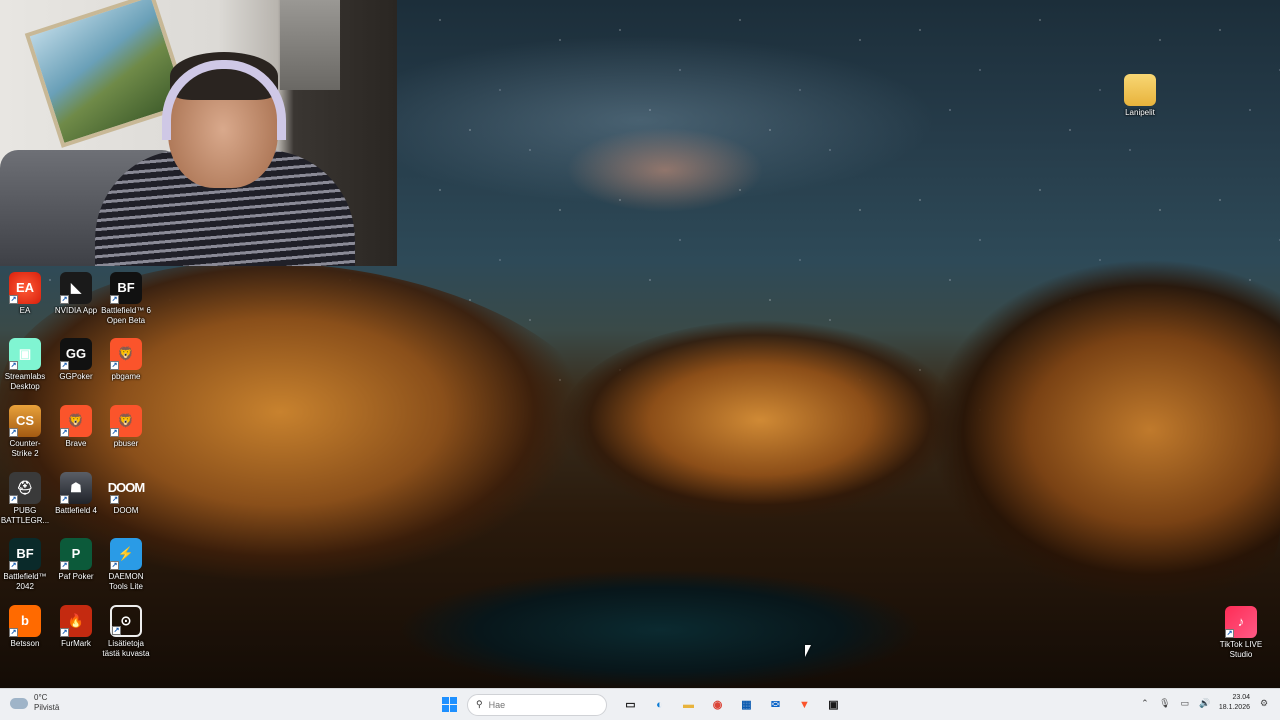 The height and width of the screenshot is (720, 1280). Describe the element at coordinates (746, 704) in the screenshot. I see `microsoft-store-icon: ▦` at that location.